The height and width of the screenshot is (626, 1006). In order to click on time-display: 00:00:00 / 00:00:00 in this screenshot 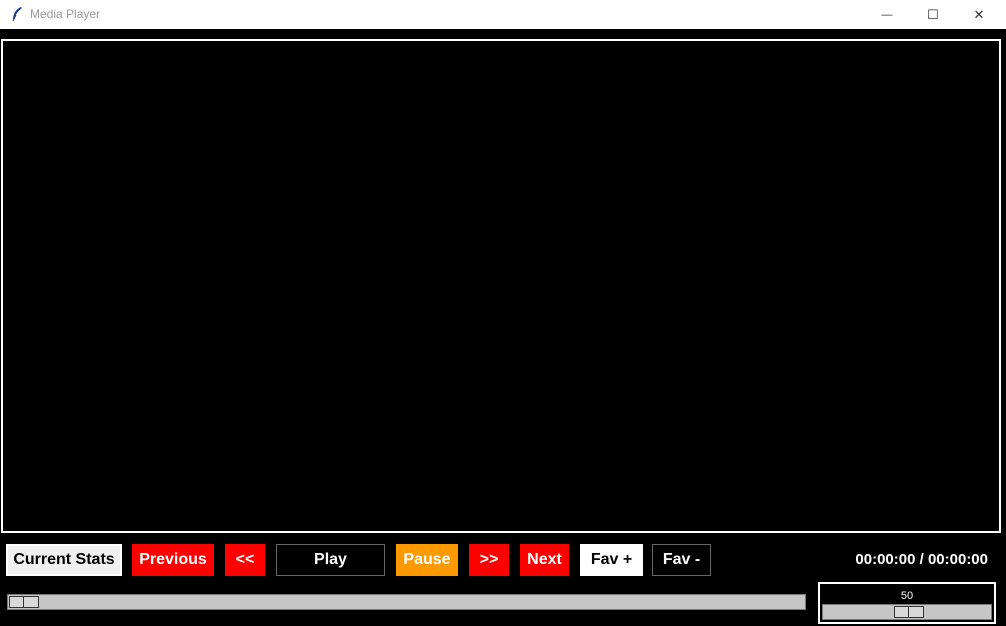, I will do `click(921, 559)`.